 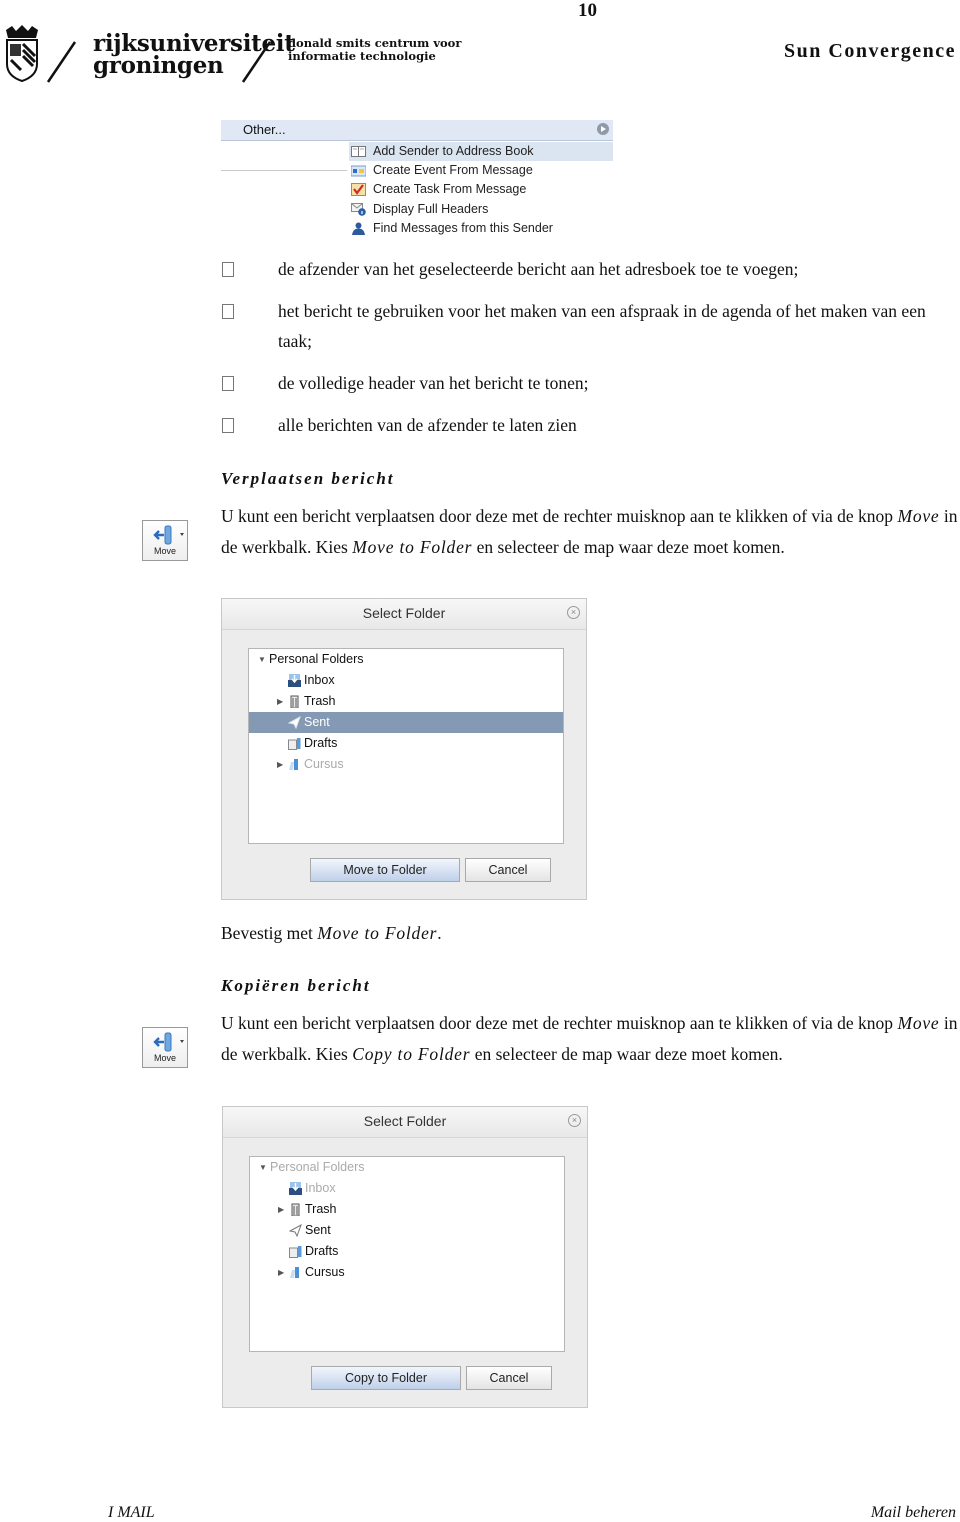 What do you see at coordinates (481, 170) in the screenshot?
I see `menu-item-create-event: Create Event From Message` at bounding box center [481, 170].